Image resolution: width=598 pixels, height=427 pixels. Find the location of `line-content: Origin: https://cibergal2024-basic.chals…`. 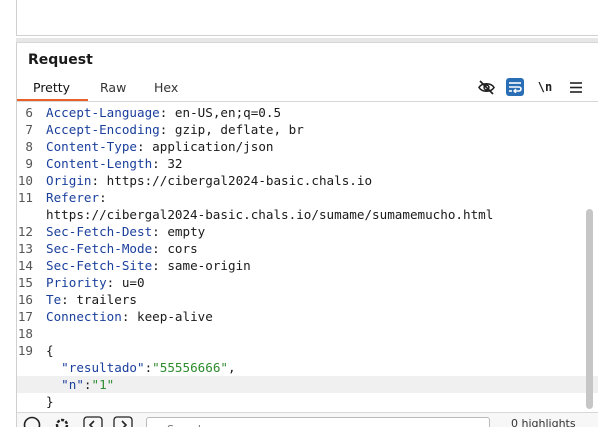

line-content: Origin: https://cibergal2024-basic.chals… is located at coordinates (209, 180).